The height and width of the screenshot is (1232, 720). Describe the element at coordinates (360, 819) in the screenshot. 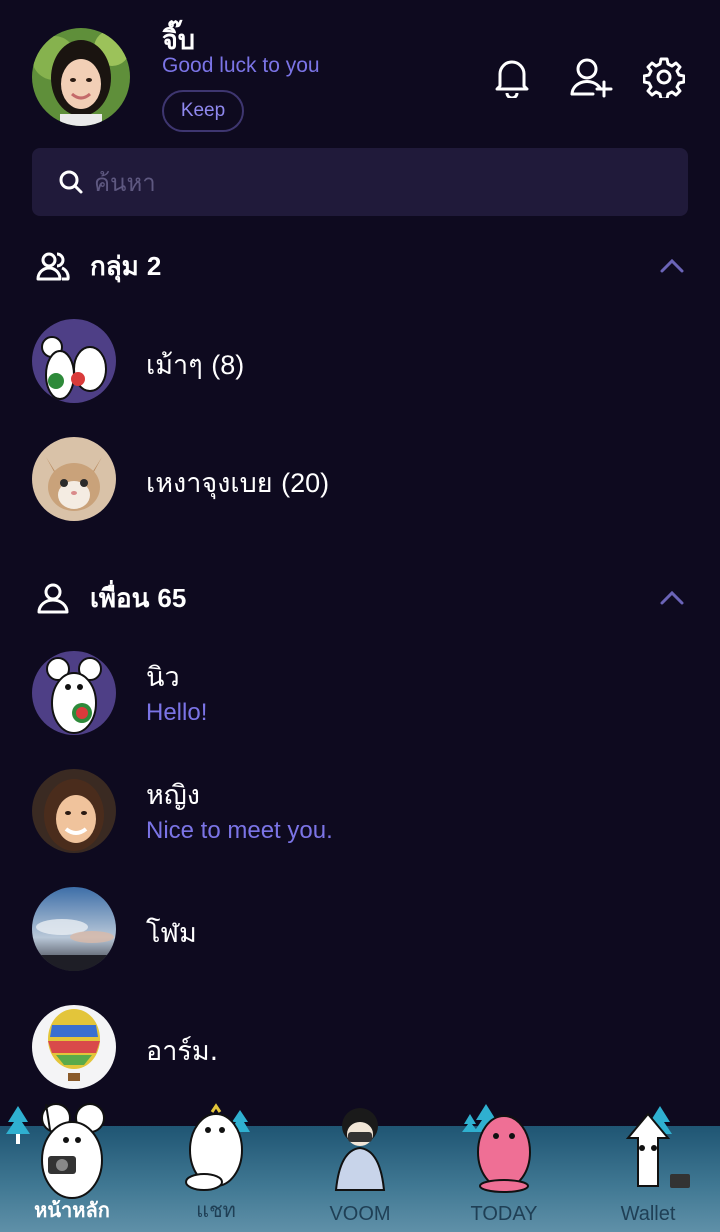

I see `list-item: หญิง Nice to meet you.` at that location.